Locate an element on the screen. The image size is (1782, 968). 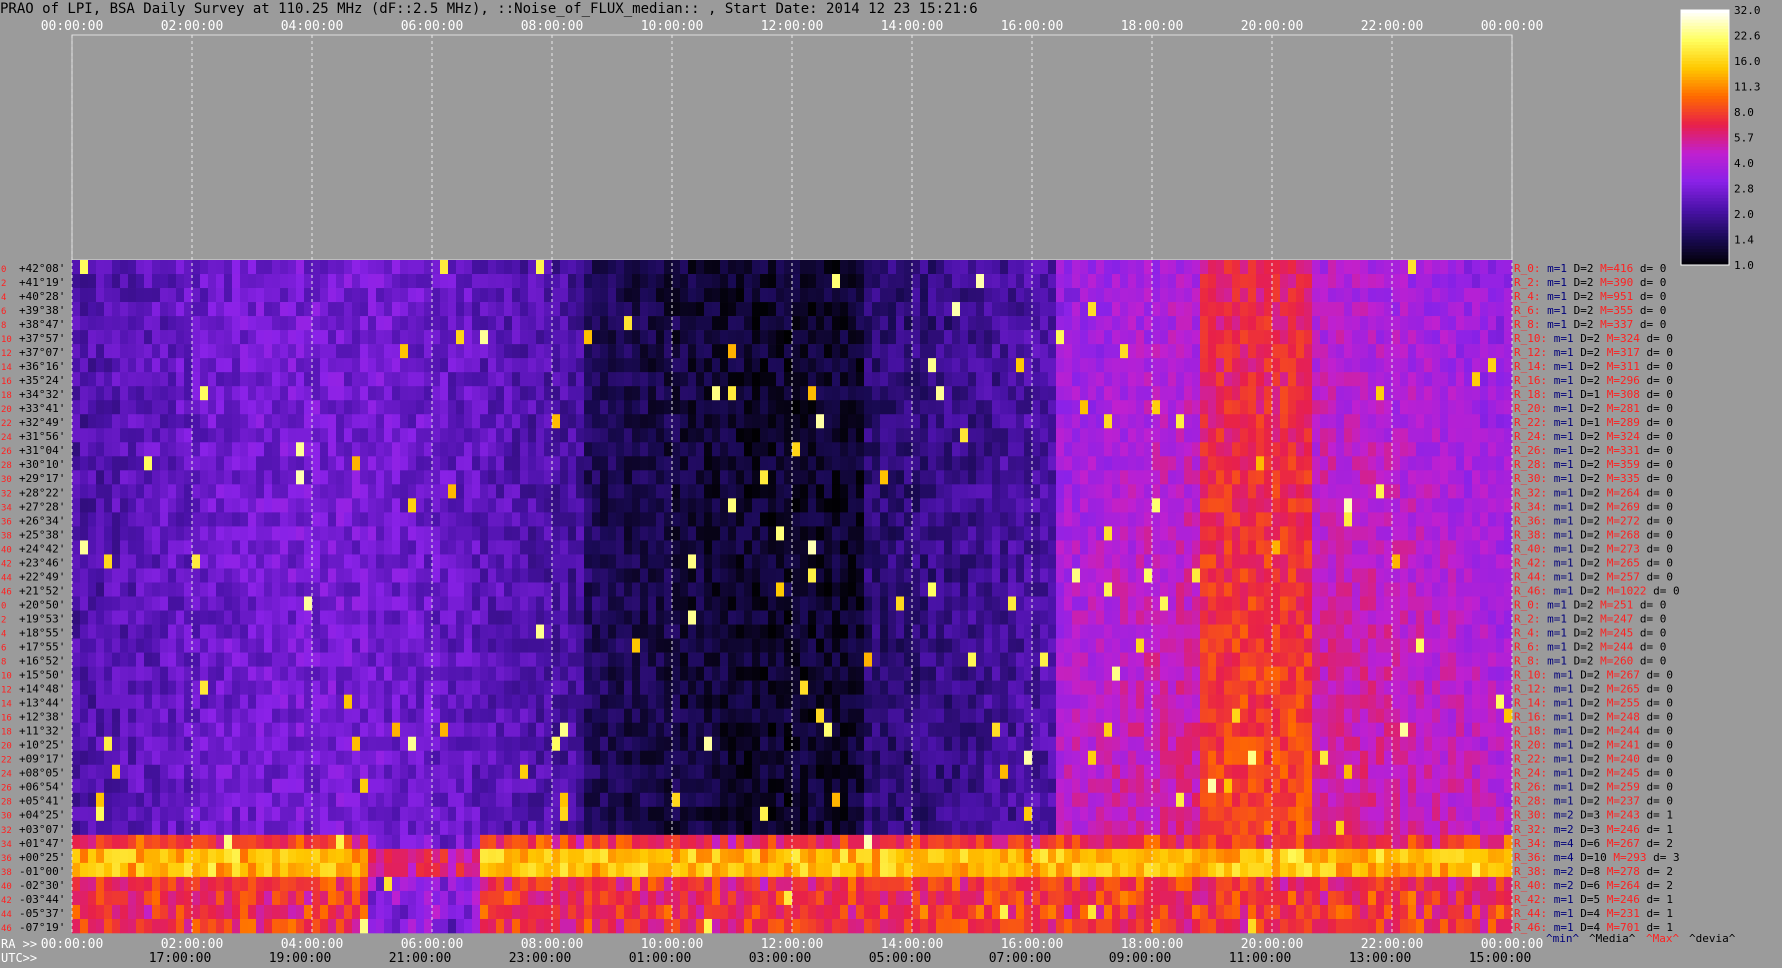
top-tick-label: 02:00:00 is located at coordinates (192, 26).